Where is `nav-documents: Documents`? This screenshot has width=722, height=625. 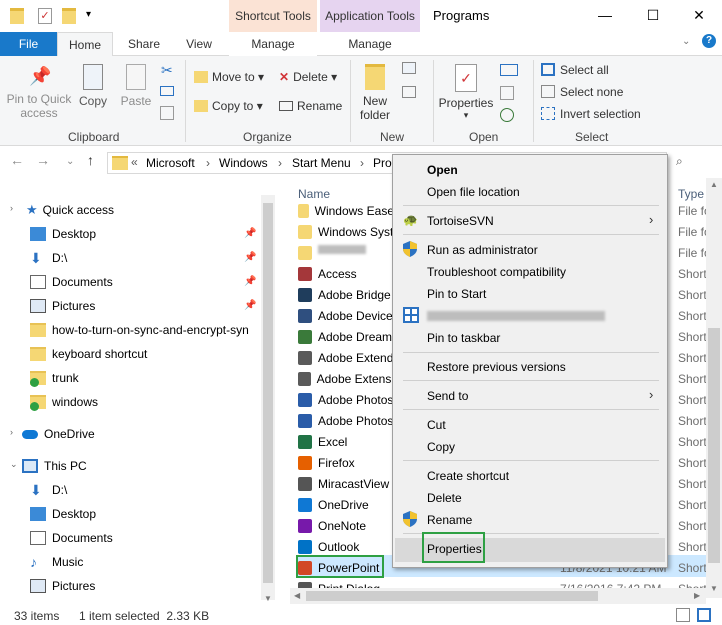
nav-documents: Documents is located at coordinates (71, 282).